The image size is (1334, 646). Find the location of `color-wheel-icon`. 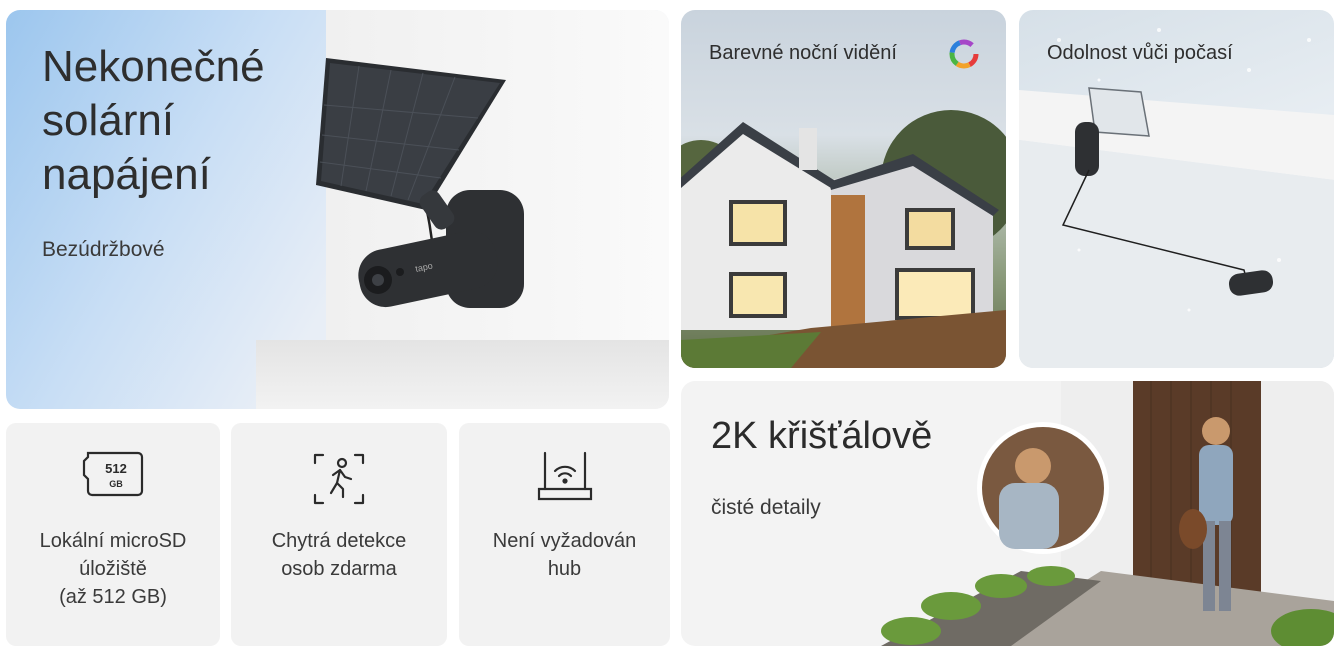

color-wheel-icon is located at coordinates (964, 54).